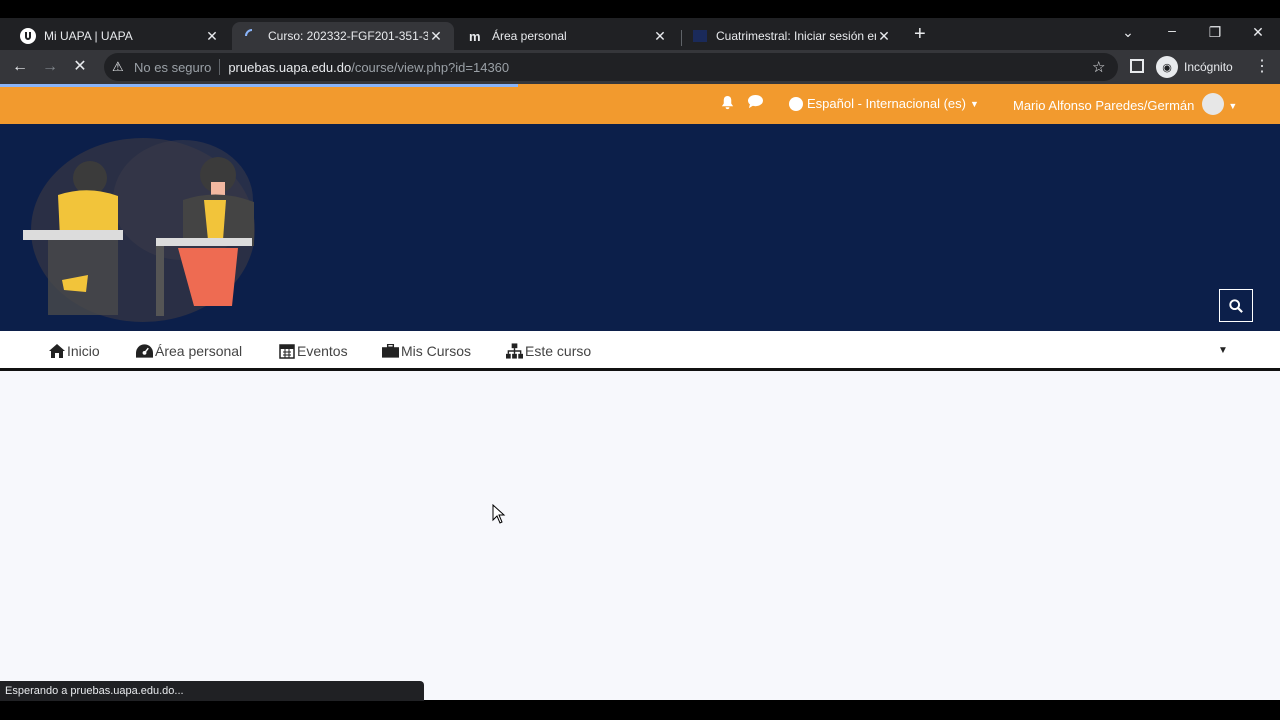  I want to click on nav-item-mis-cursos: Mis Cursos, so click(426, 351).